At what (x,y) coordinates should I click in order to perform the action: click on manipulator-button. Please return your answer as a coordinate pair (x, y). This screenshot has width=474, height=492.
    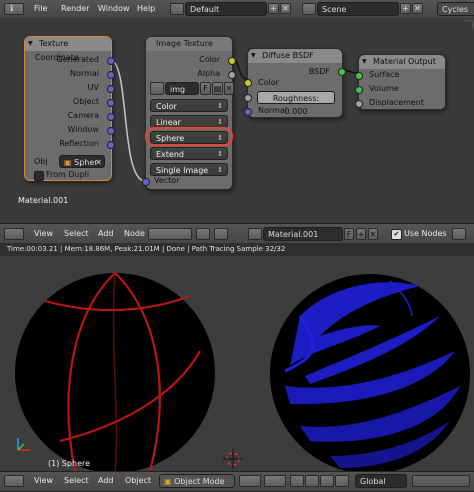
    Looking at the image, I should click on (297, 481).